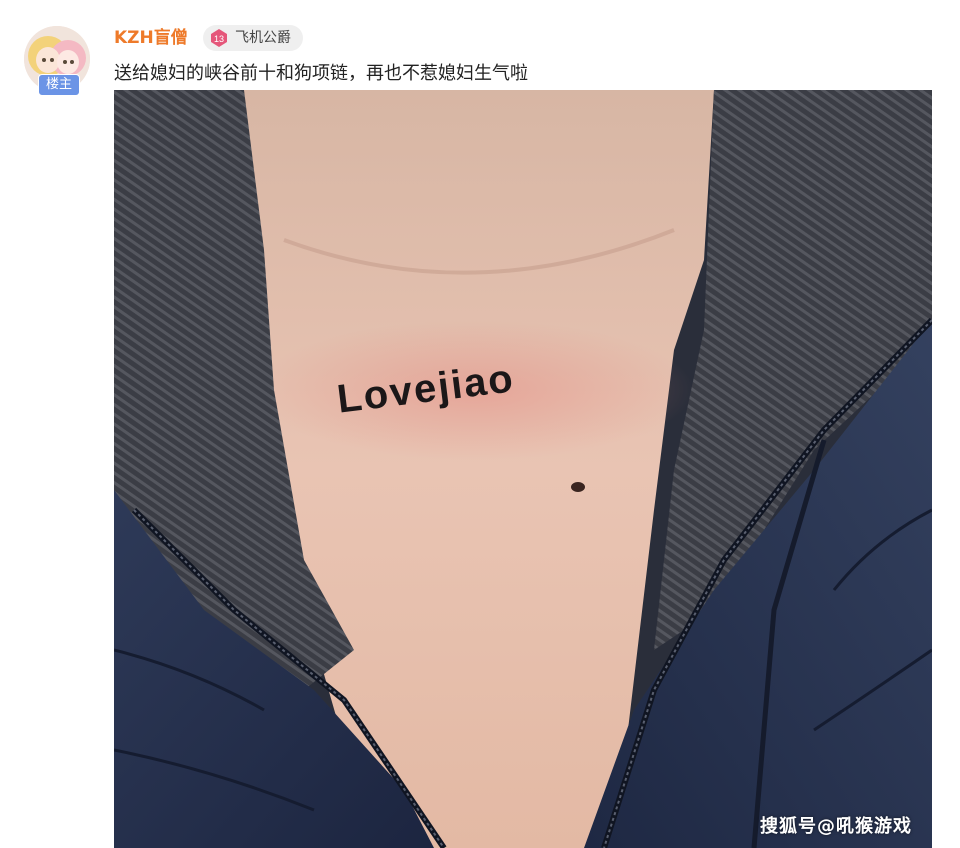  I want to click on fan-level-number: 13, so click(219, 39).